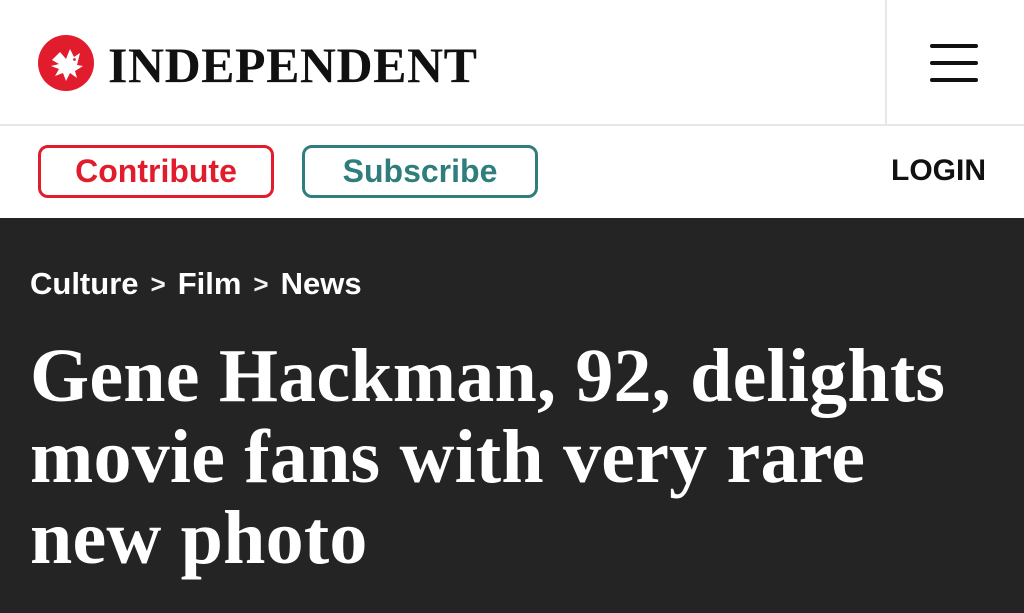 The height and width of the screenshot is (613, 1024). What do you see at coordinates (938, 171) in the screenshot?
I see `login-link: LOGIN` at bounding box center [938, 171].